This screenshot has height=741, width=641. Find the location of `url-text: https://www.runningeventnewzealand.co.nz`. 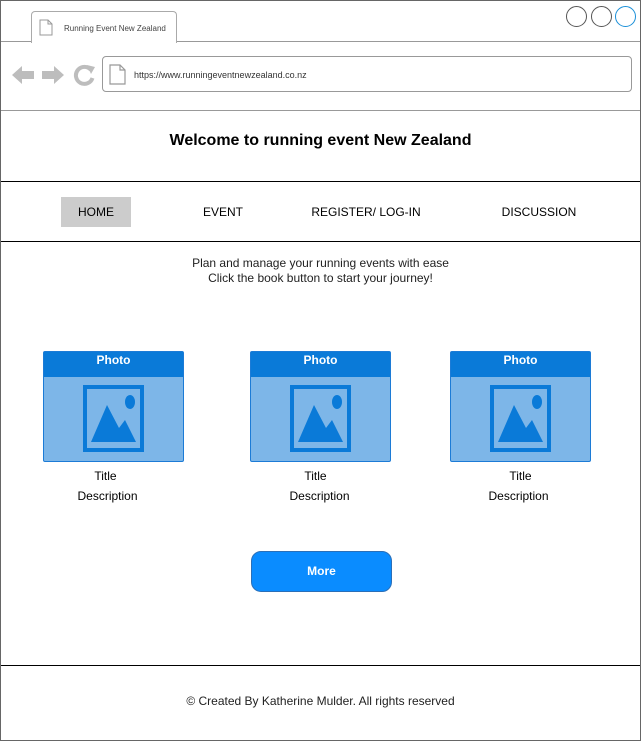

url-text: https://www.runningeventnewzealand.co.nz is located at coordinates (220, 75).